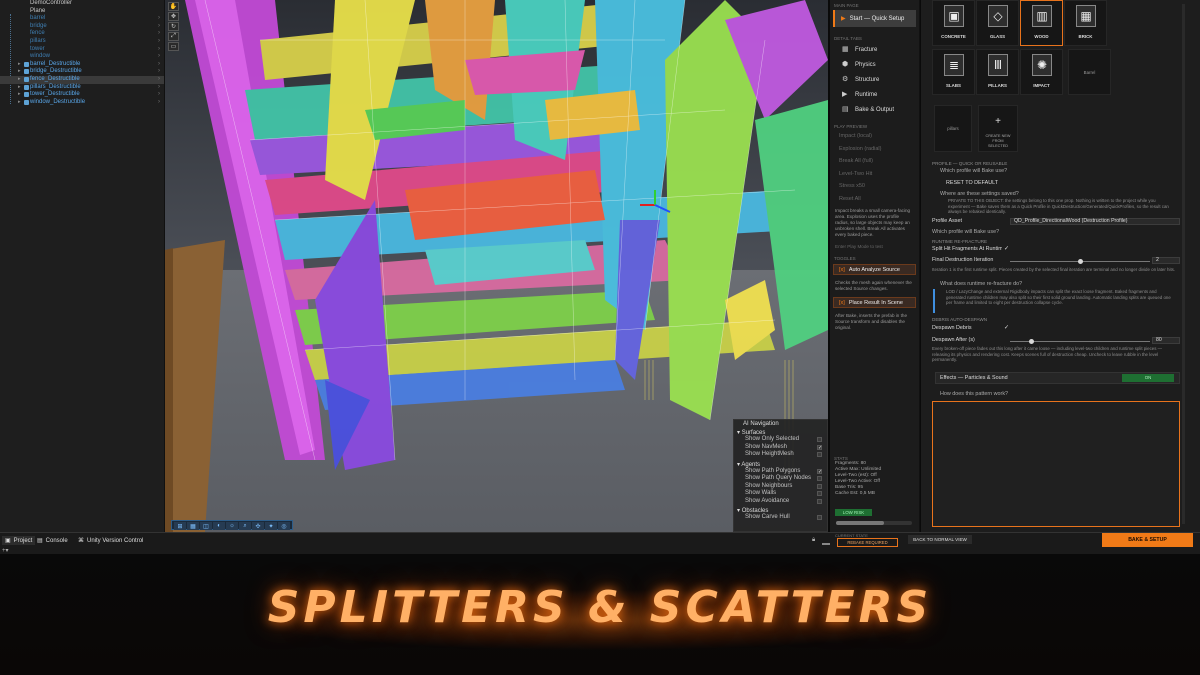  What do you see at coordinates (780, 440) in the screenshot?
I see `ai-nav-option: Show Only Selected` at bounding box center [780, 440].